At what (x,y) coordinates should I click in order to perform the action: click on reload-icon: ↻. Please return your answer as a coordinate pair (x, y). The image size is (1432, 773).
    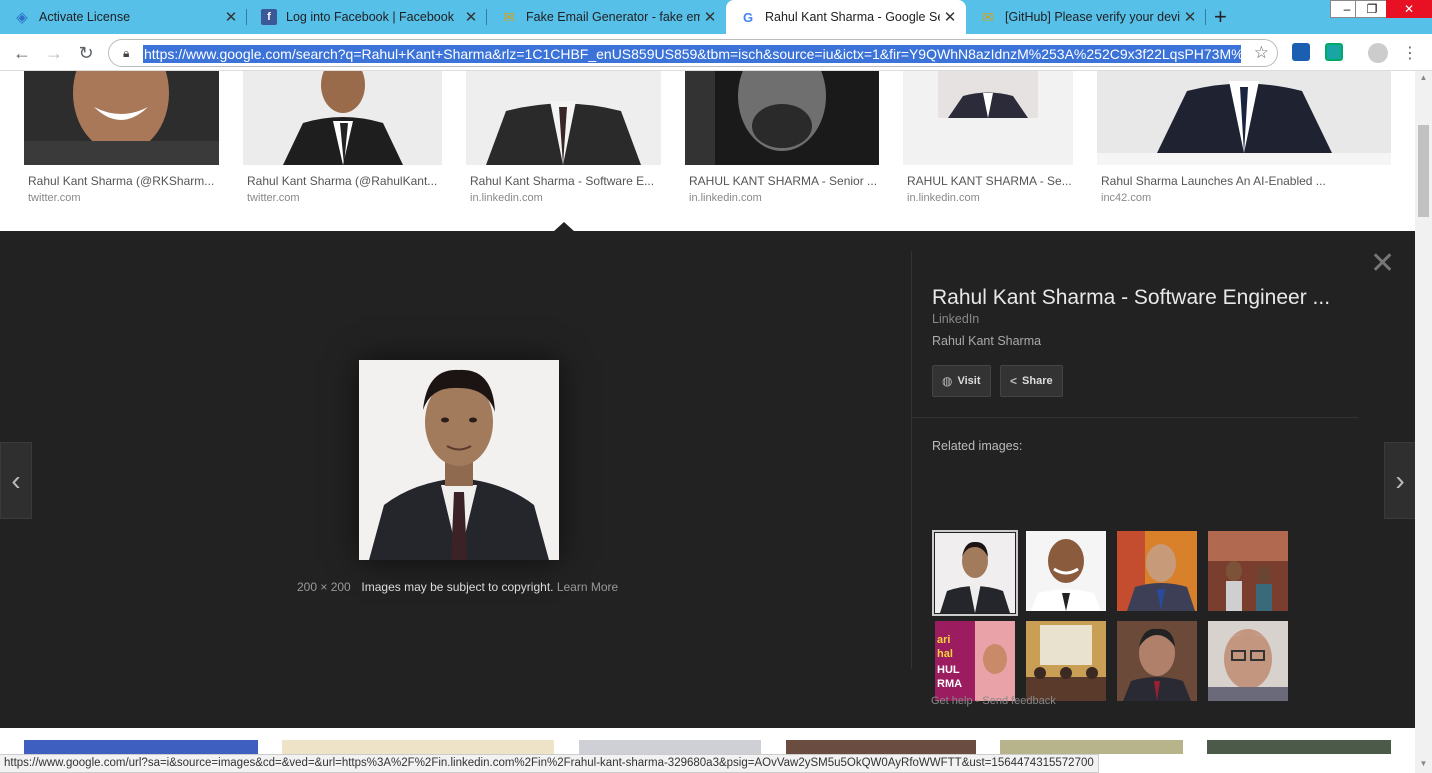
    Looking at the image, I should click on (86, 52).